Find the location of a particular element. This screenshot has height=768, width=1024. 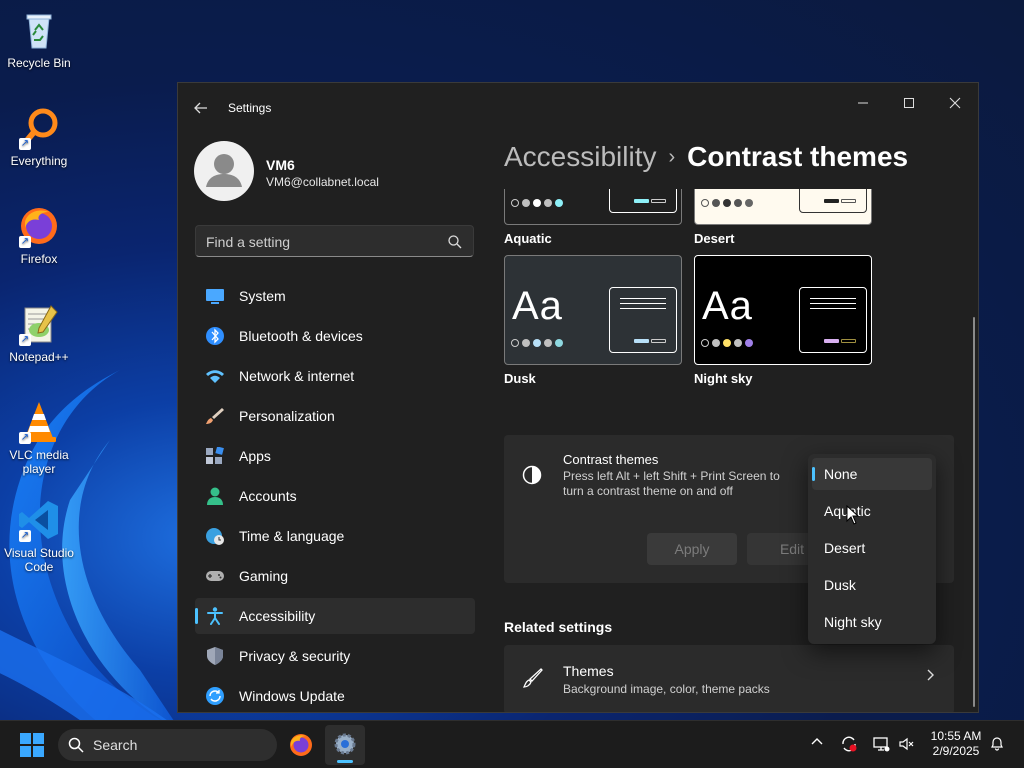

desktop-icon-vlc: ↗ VLC media player is located at coordinates (39, 438).